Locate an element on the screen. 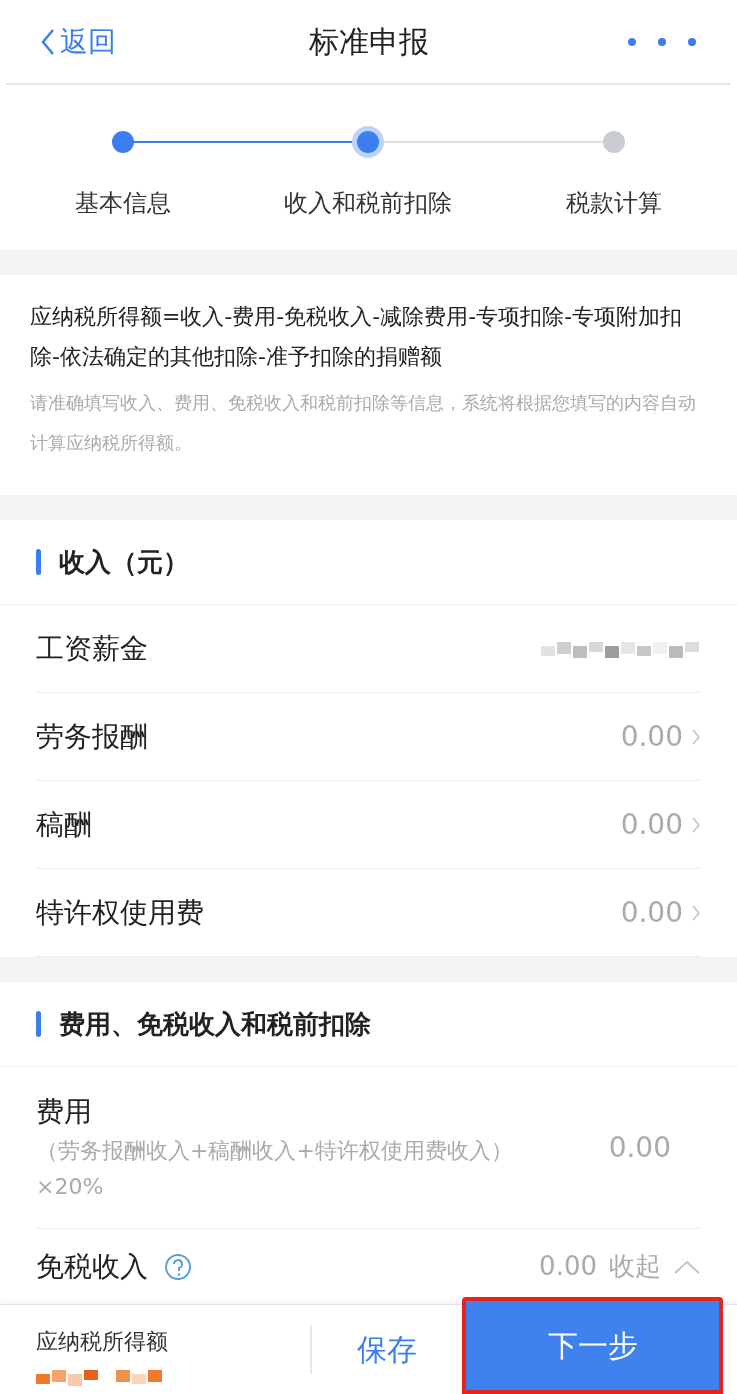  row-label: 特许权使用费 is located at coordinates (120, 912).